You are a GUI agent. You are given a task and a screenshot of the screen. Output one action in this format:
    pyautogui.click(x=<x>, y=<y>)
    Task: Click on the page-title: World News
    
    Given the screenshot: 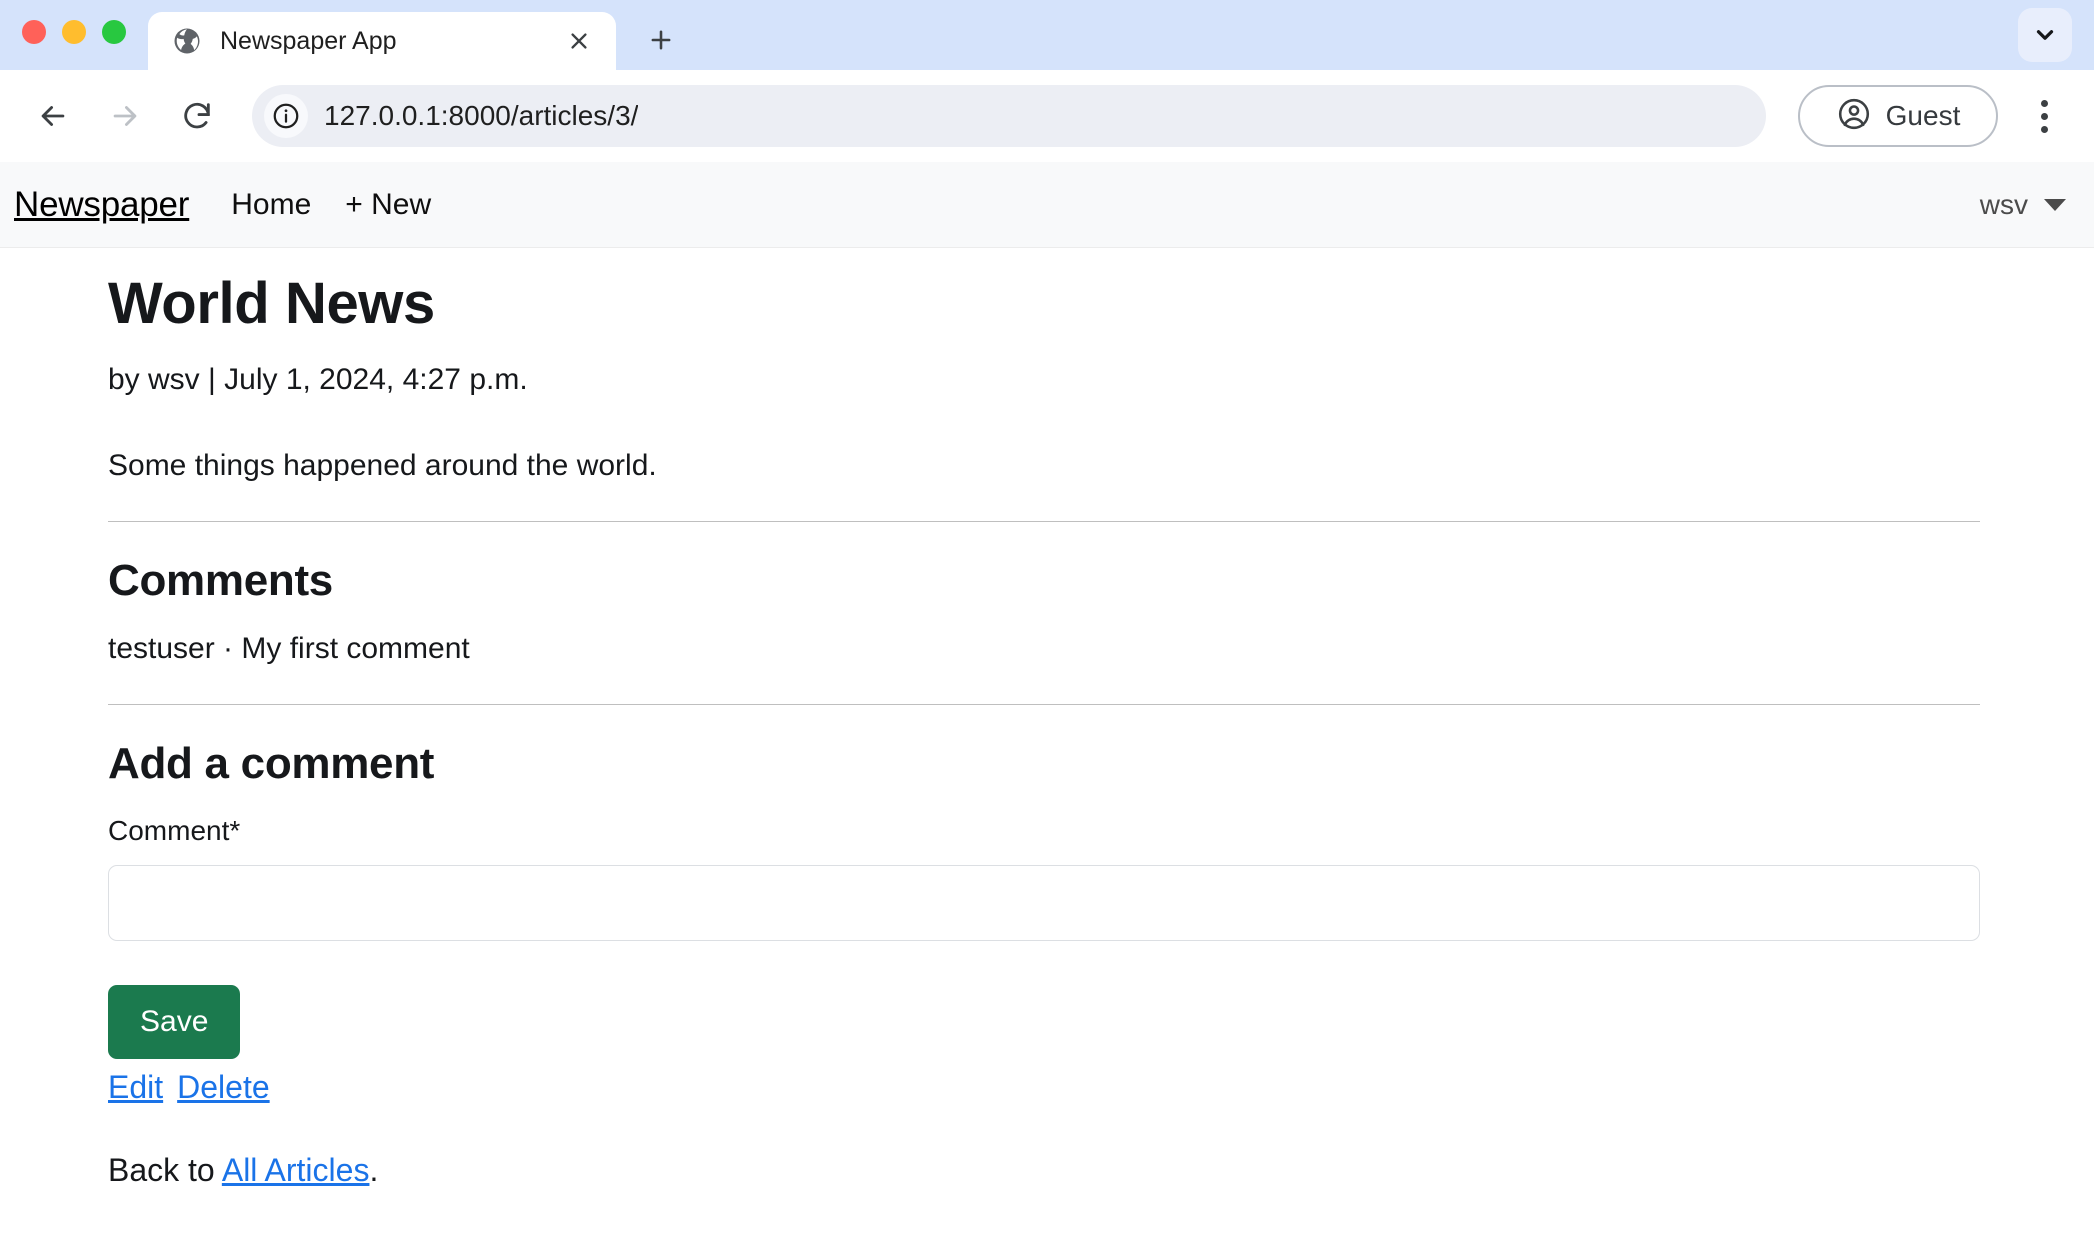 What is the action you would take?
    pyautogui.click(x=271, y=303)
    